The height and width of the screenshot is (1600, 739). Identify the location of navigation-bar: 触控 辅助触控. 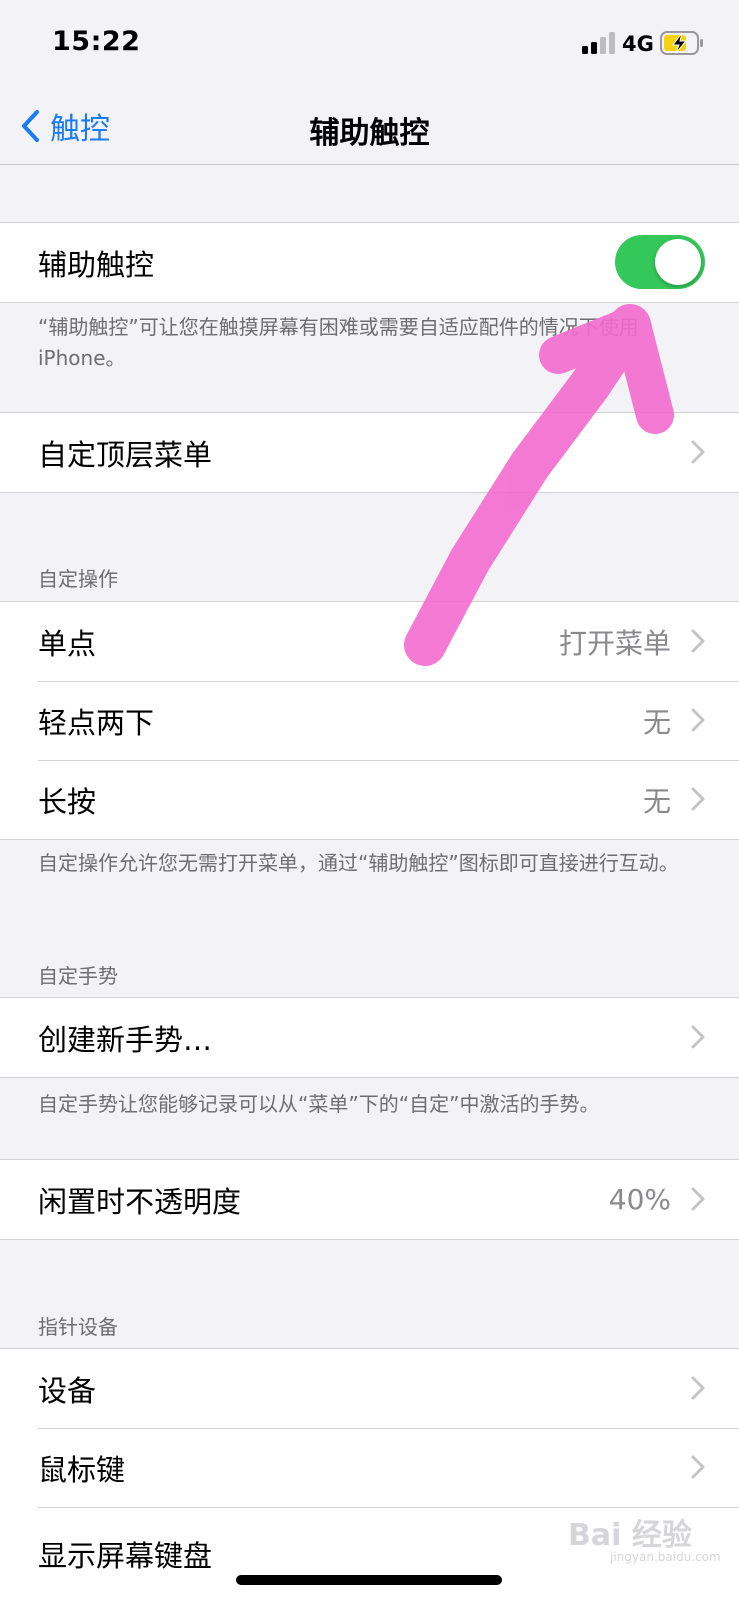
(369, 127).